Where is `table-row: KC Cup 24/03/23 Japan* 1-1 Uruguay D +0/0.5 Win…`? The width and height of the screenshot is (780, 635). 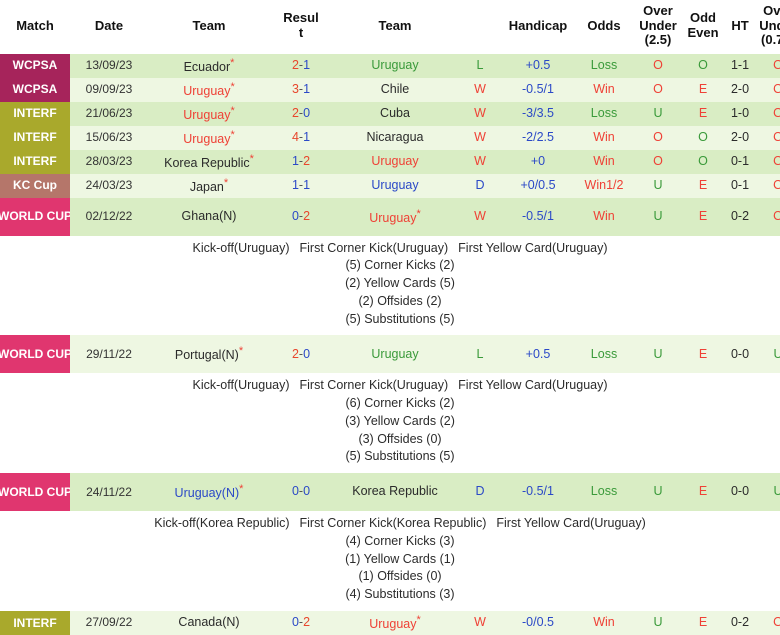
table-row: KC Cup 24/03/23 Japan* 1-1 Uruguay D +0/0.5 Win… is located at coordinates (390, 185).